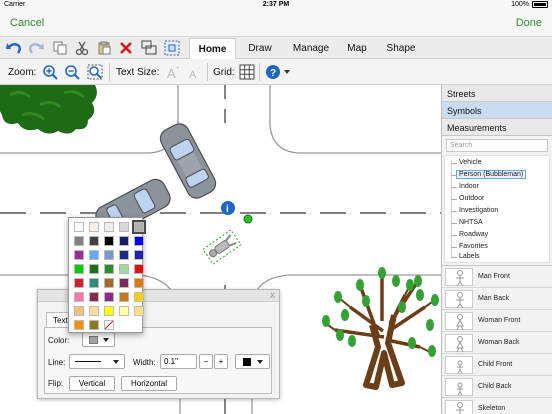 This screenshot has width=552, height=414. I want to click on flip-vertical-button: Vertical, so click(92, 383).